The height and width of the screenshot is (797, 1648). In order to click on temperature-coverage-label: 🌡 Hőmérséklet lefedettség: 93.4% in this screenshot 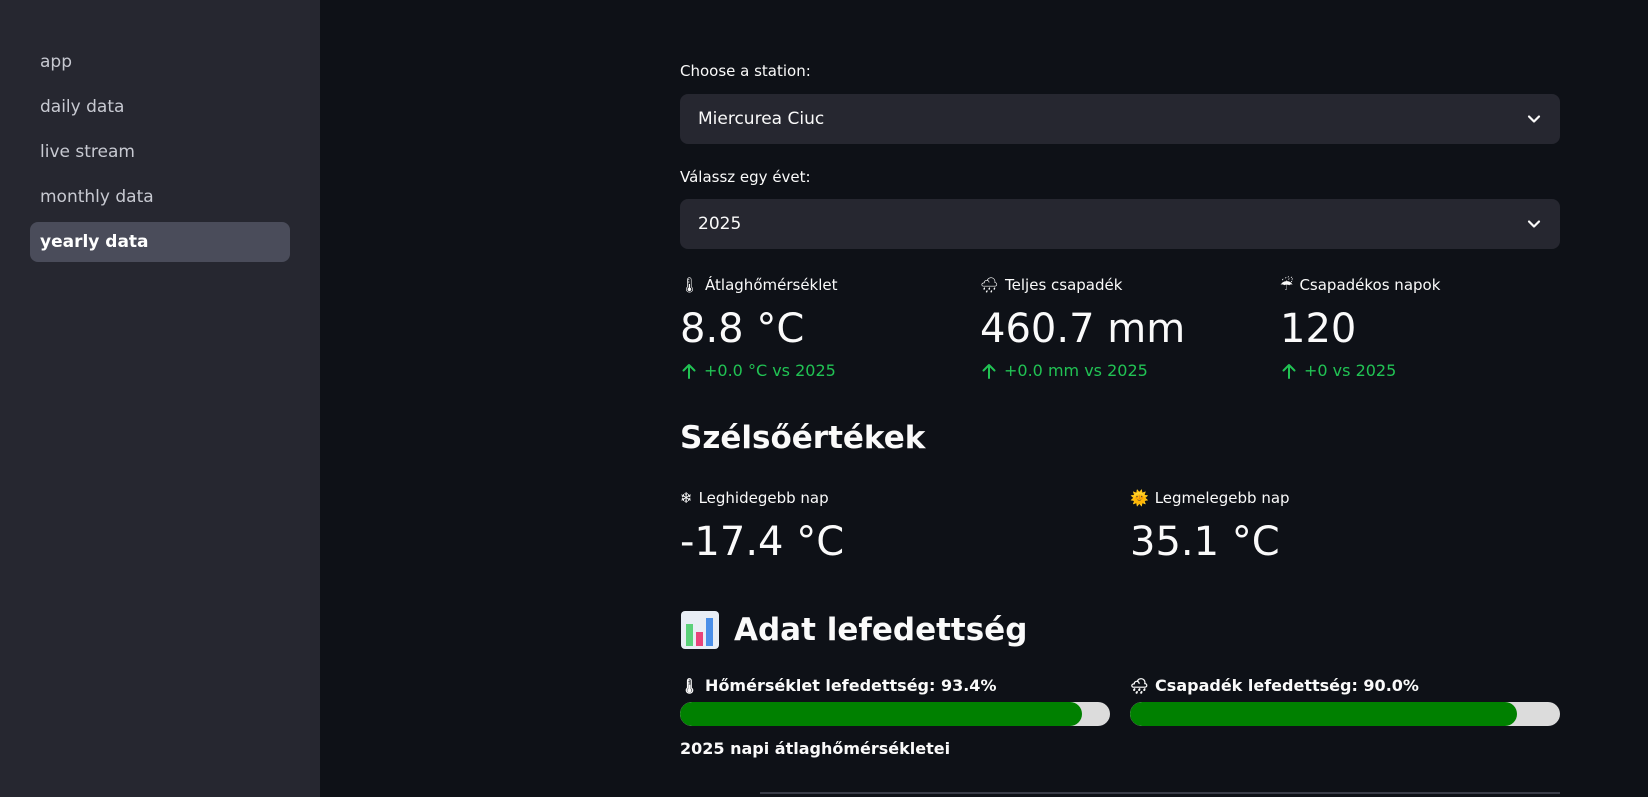, I will do `click(838, 685)`.